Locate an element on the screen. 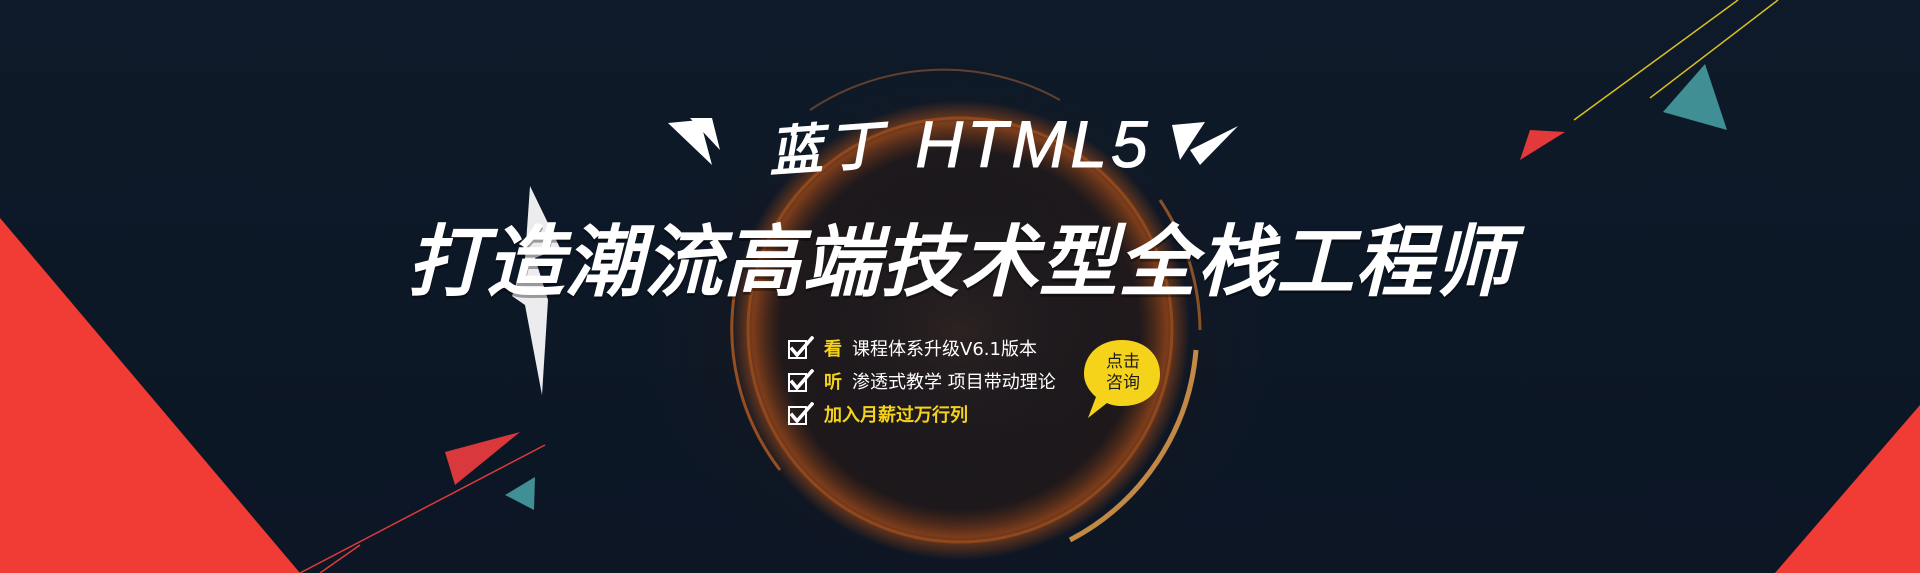  feature-item: 看 课程体系升级V6.1版本 is located at coordinates (922, 347).